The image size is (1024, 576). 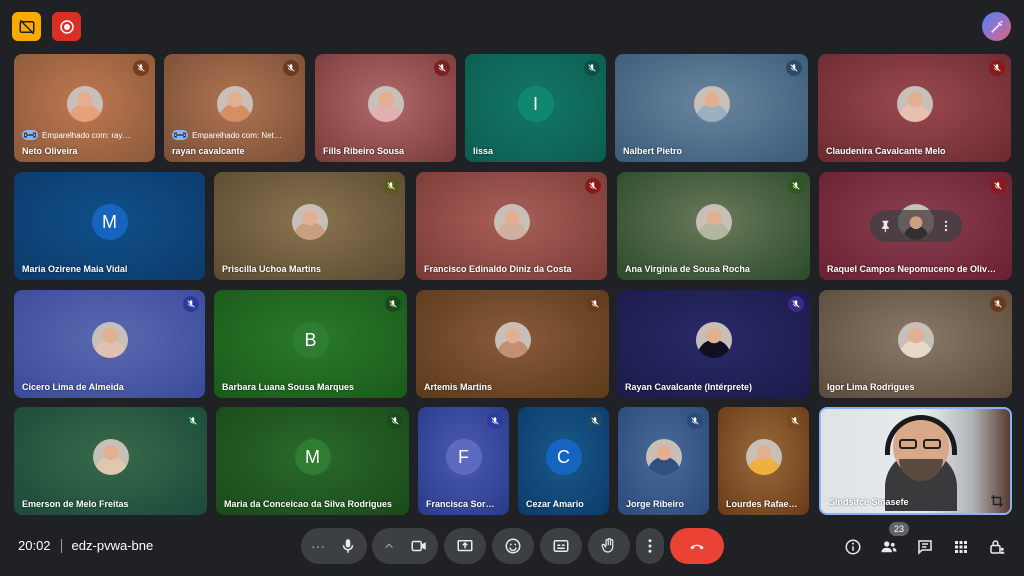 What do you see at coordinates (511, 226) in the screenshot?
I see `participant-tile: Francisco Edinaldo Diniz da Costa` at bounding box center [511, 226].